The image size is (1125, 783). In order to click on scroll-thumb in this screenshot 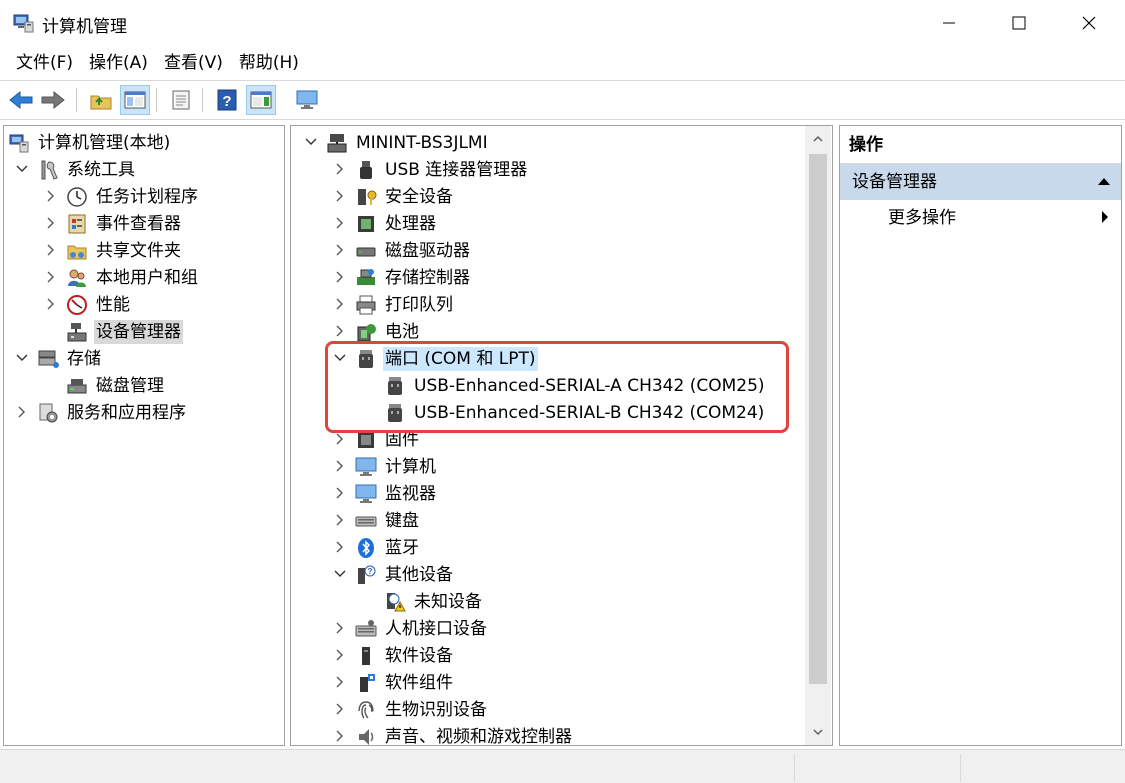, I will do `click(818, 419)`.